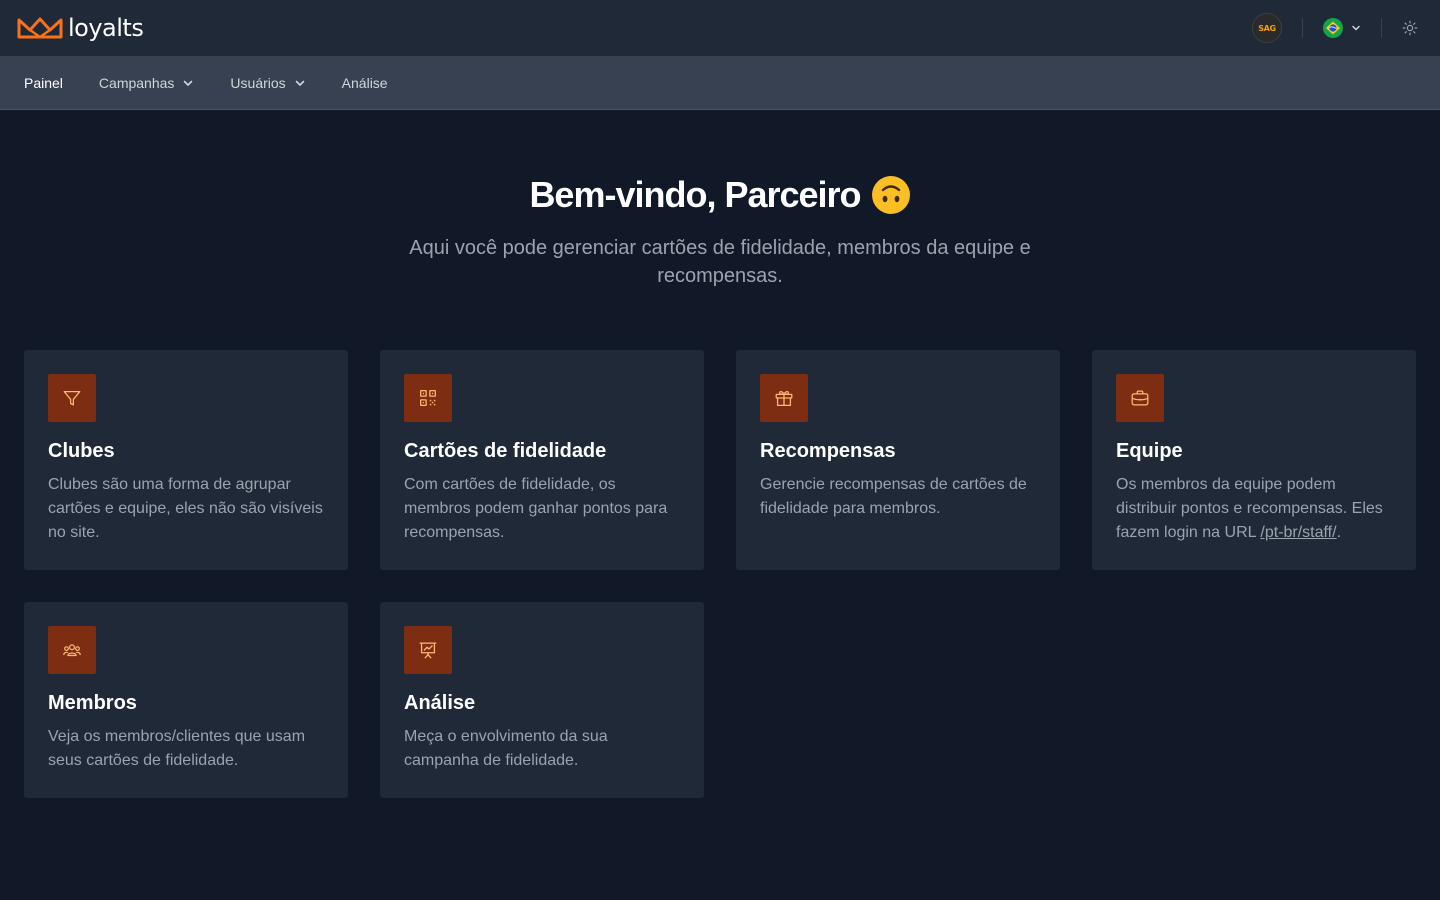 This screenshot has height=900, width=1440. I want to click on card-title: Análise, so click(440, 703).